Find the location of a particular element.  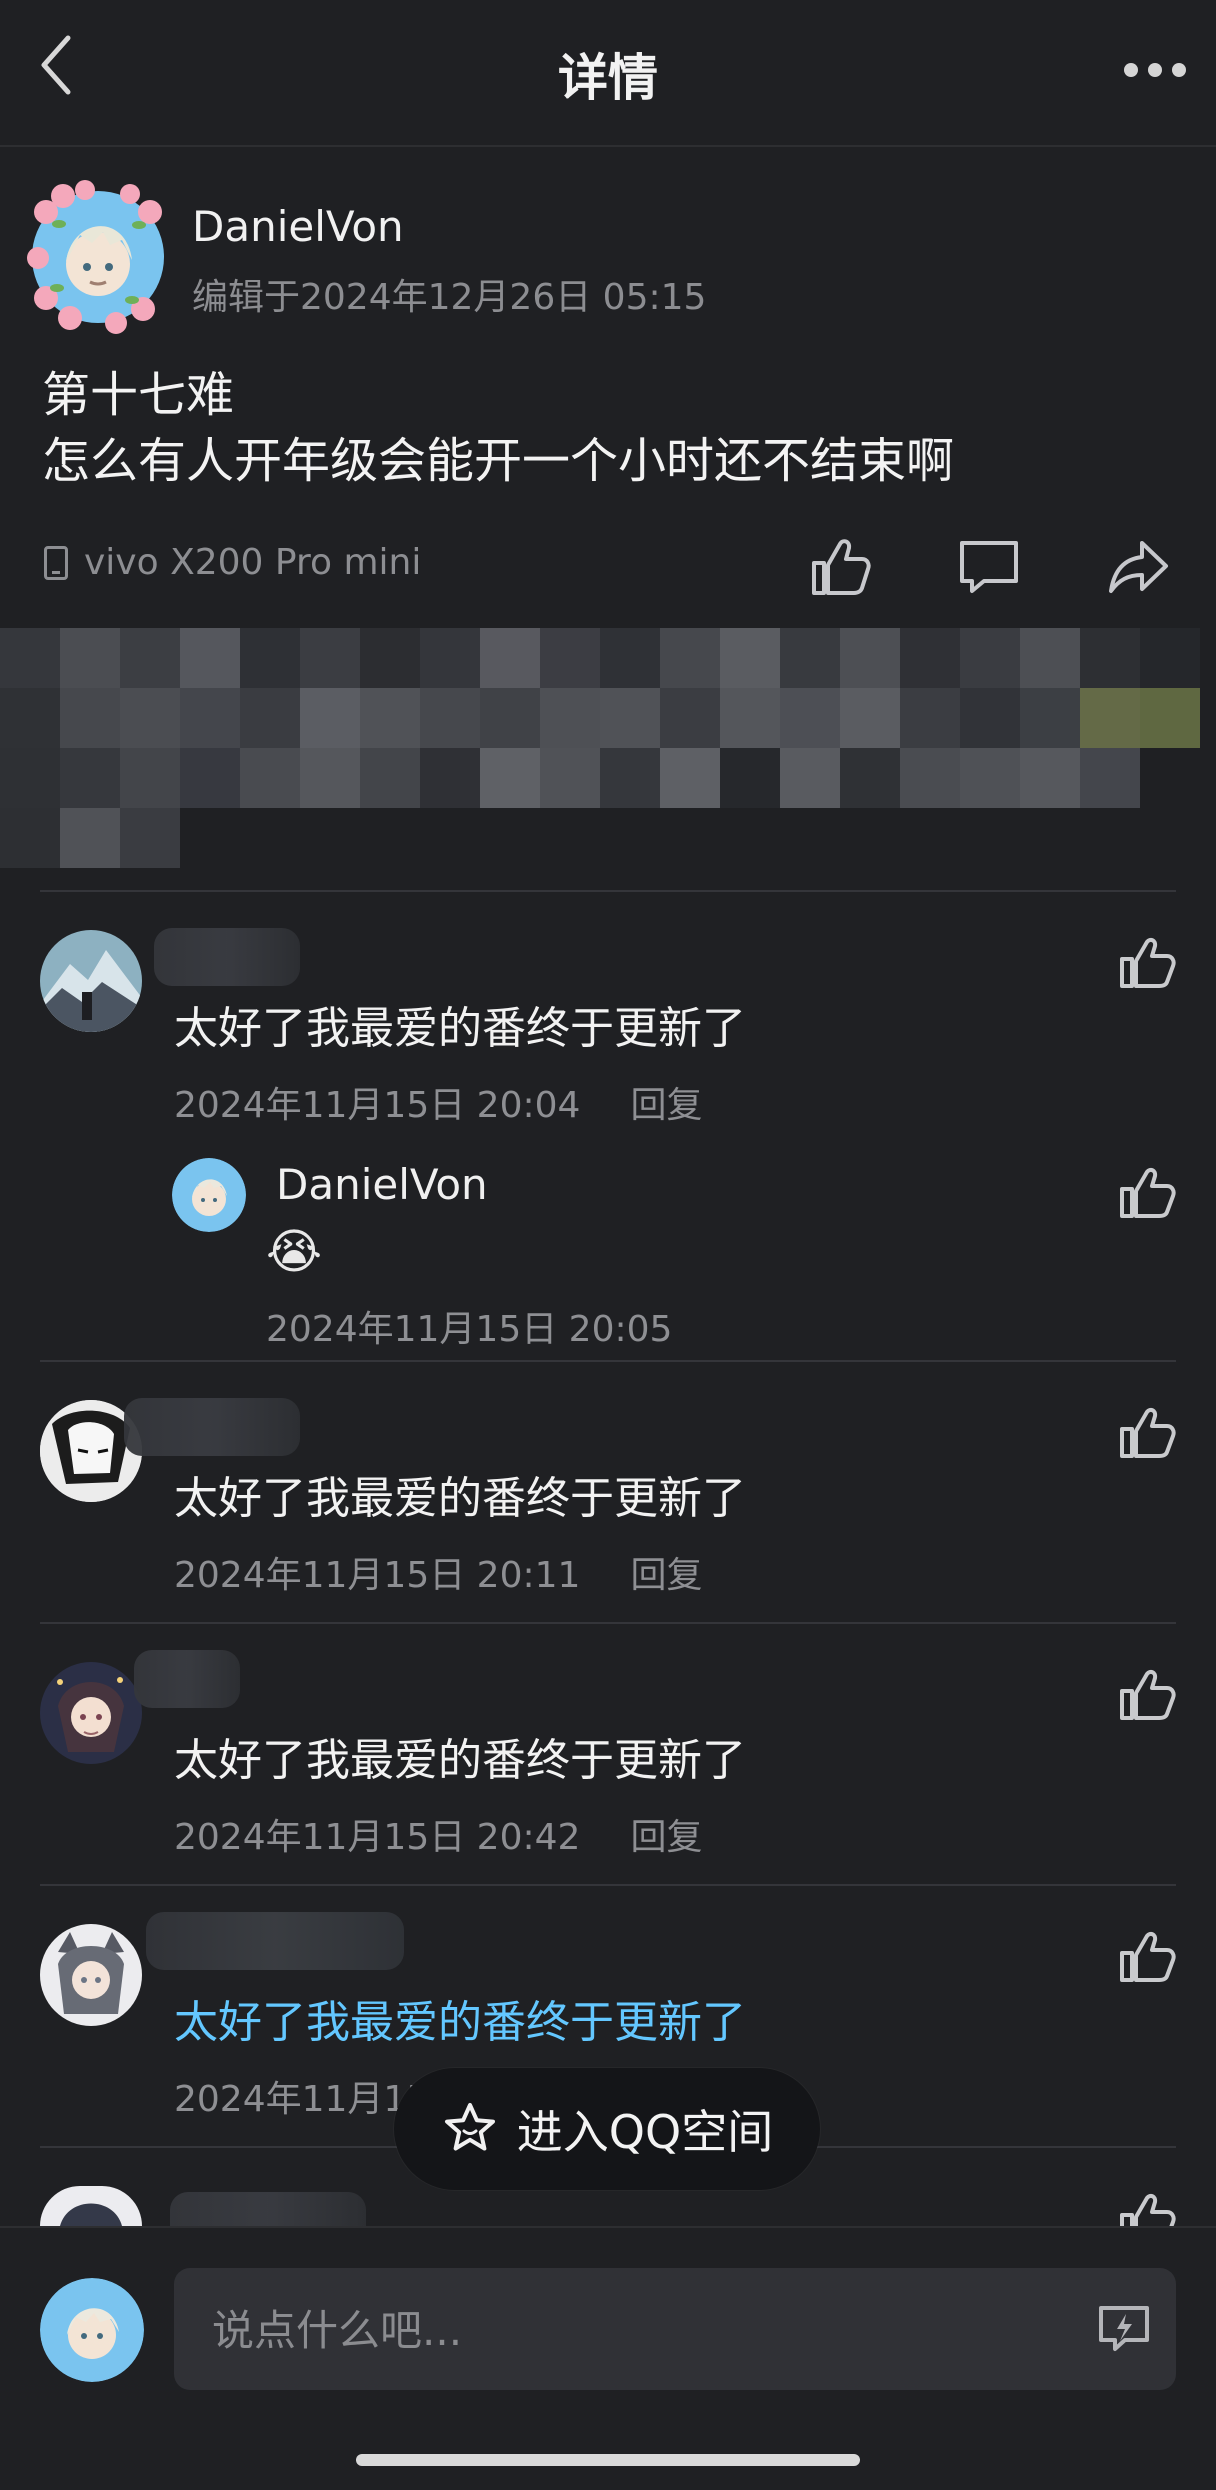

comment-input is located at coordinates (642, 2330).